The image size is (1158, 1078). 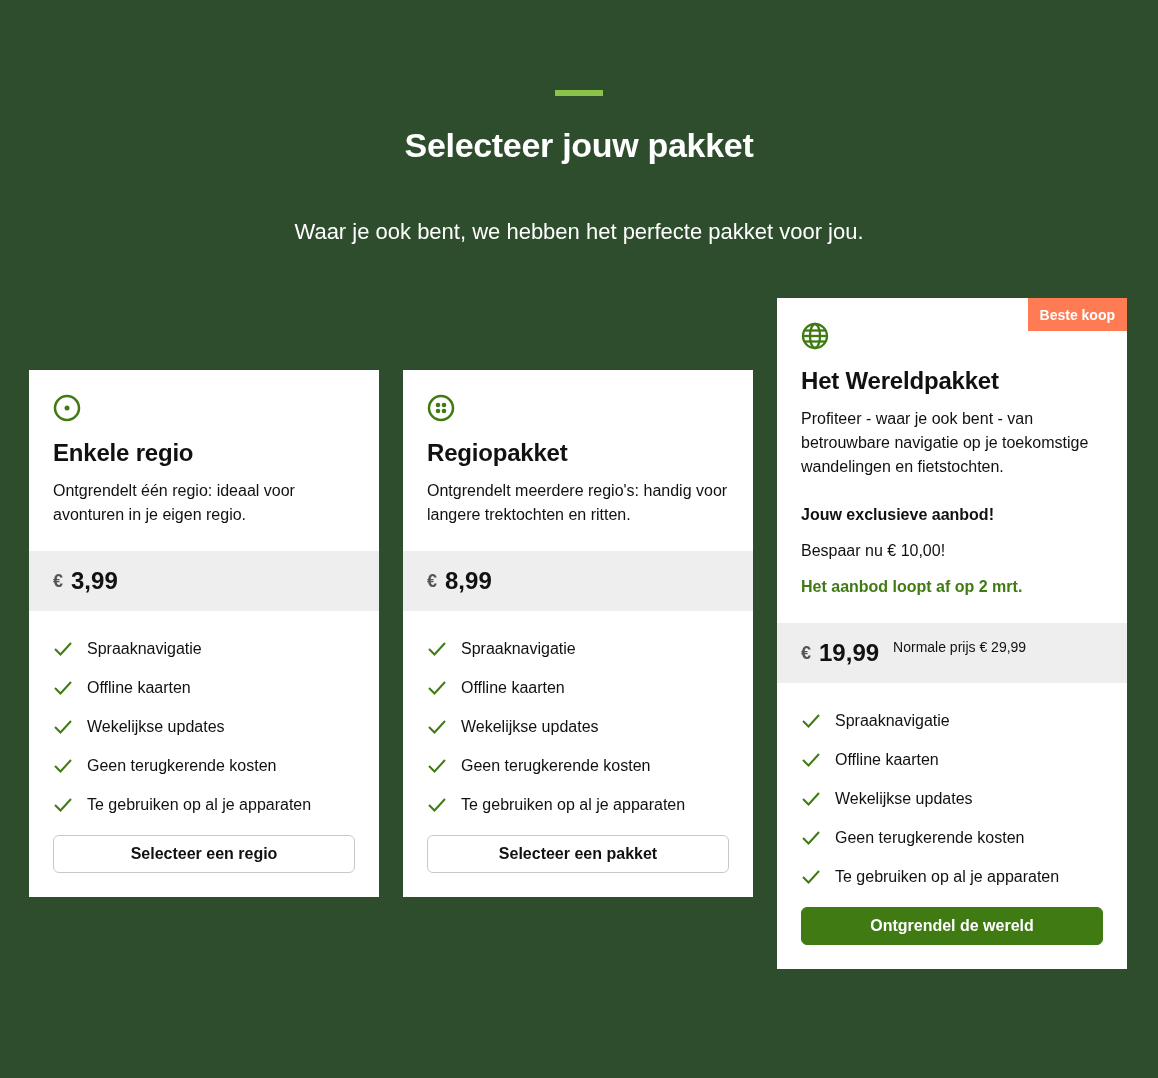 I want to click on accent-bar, so click(x=579, y=93).